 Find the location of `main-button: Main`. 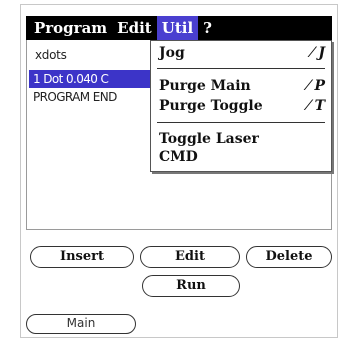

main-button: Main is located at coordinates (81, 324).